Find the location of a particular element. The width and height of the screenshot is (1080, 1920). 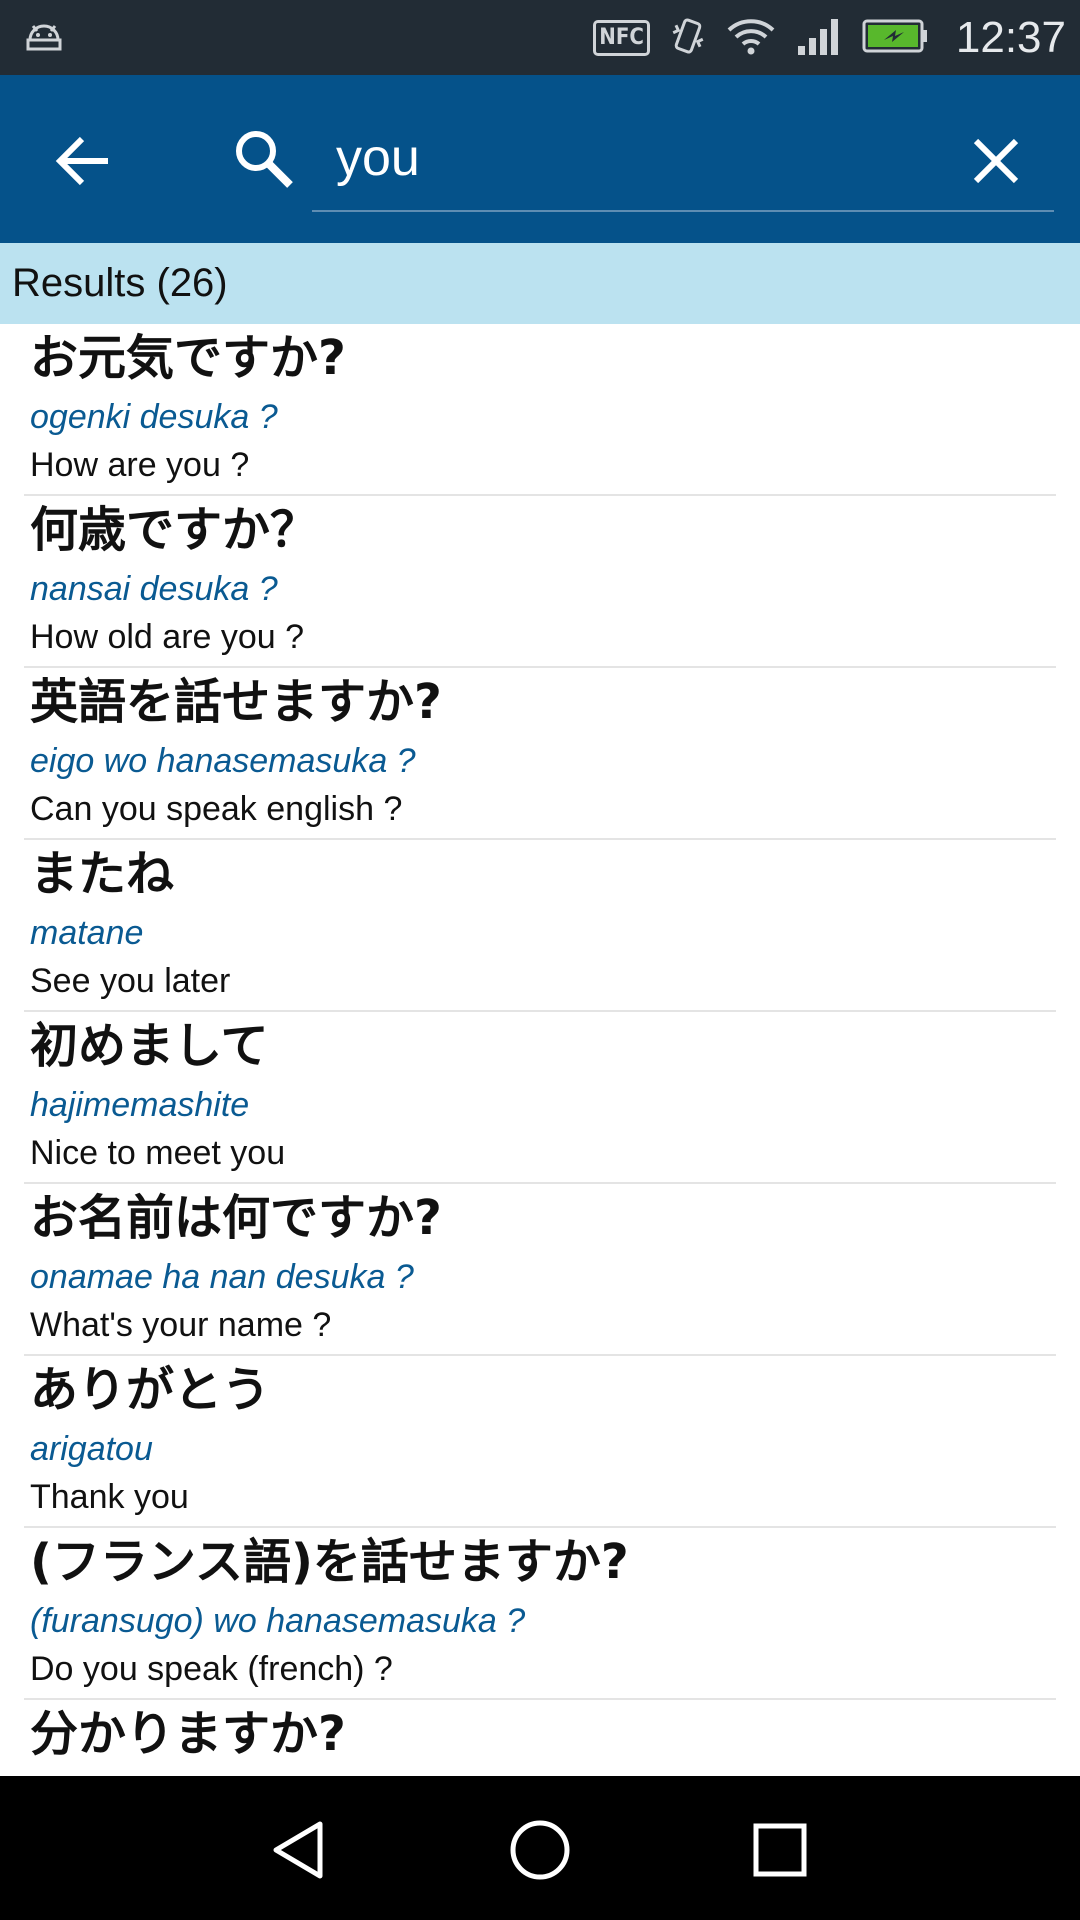

search-icon is located at coordinates (264, 159).